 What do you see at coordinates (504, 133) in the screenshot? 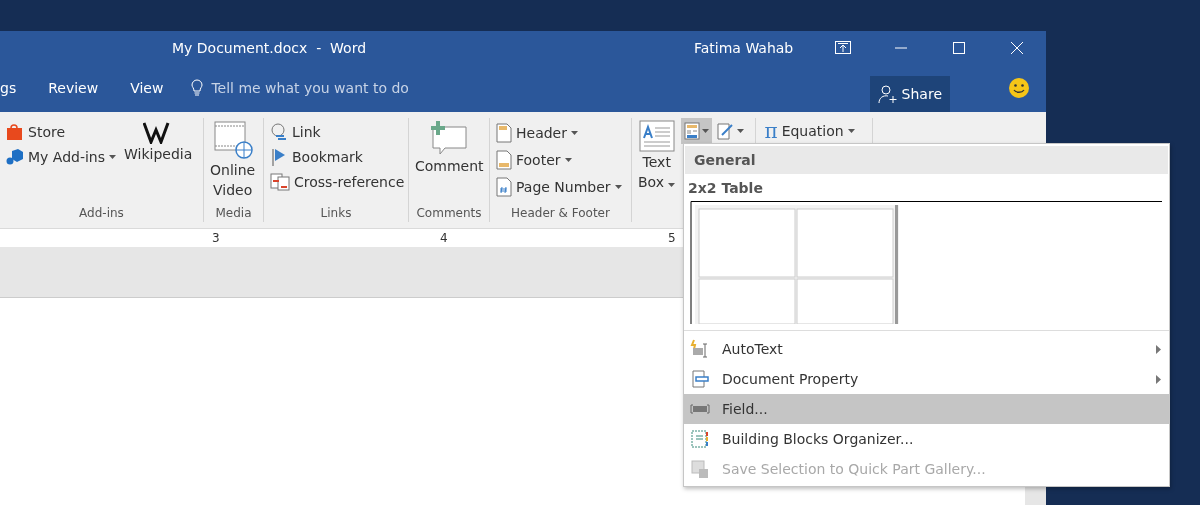
I see `page-header-icon` at bounding box center [504, 133].